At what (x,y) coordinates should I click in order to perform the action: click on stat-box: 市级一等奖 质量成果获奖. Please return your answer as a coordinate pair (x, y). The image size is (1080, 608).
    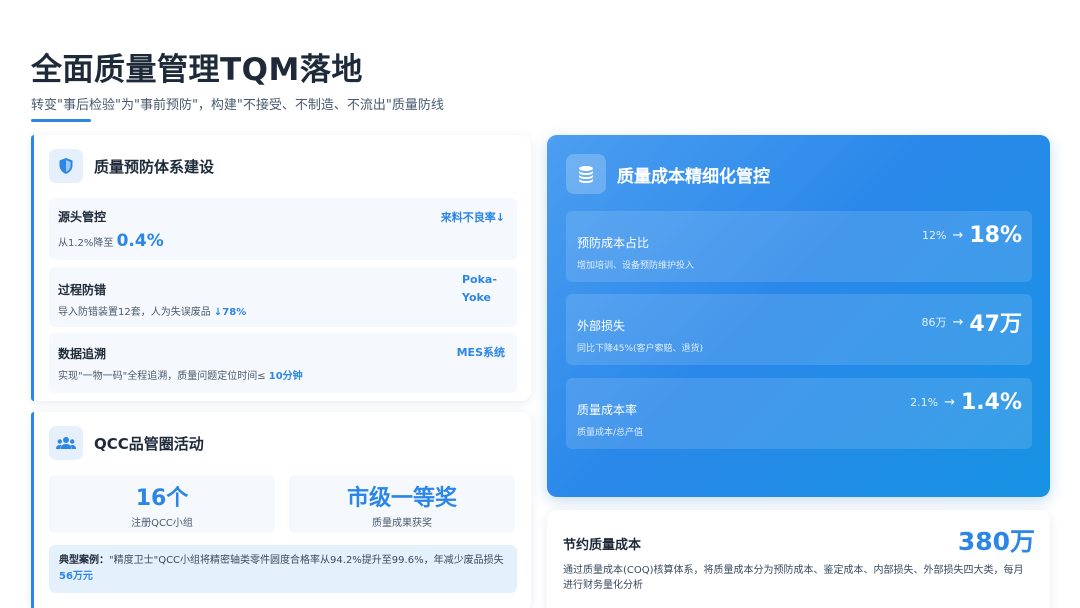
    Looking at the image, I should click on (402, 504).